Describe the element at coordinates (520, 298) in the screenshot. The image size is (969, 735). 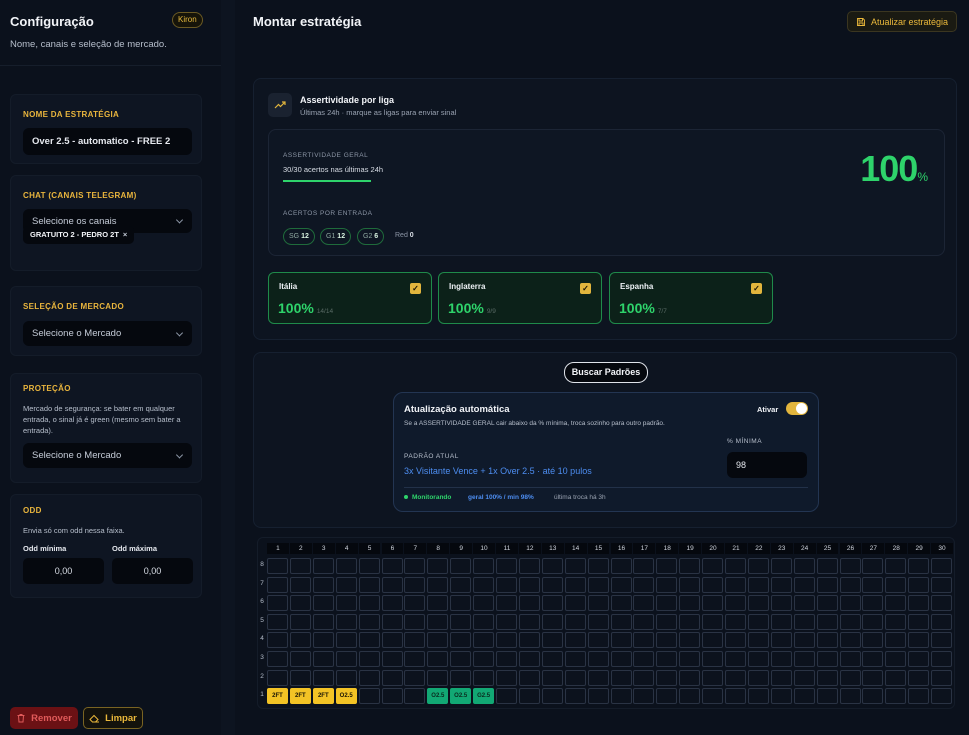
I see `league-card-inglaterra: Inglaterra ✓ 100% 9/9` at that location.